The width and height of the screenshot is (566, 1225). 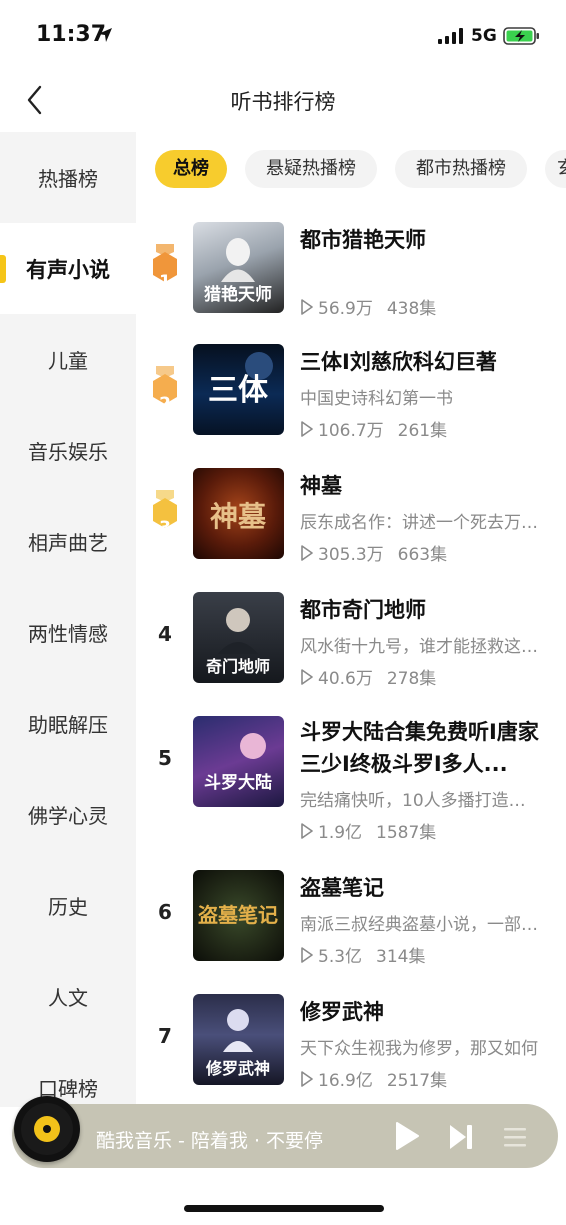 What do you see at coordinates (363, 240) in the screenshot?
I see `book-title: 都市猎艳天师` at bounding box center [363, 240].